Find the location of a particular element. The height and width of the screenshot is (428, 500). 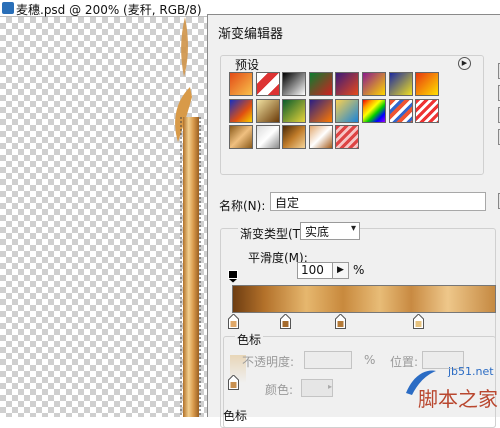

document-title: 麦穗.psd @ 200% (麦秆, RGB/8) is located at coordinates (109, 10).